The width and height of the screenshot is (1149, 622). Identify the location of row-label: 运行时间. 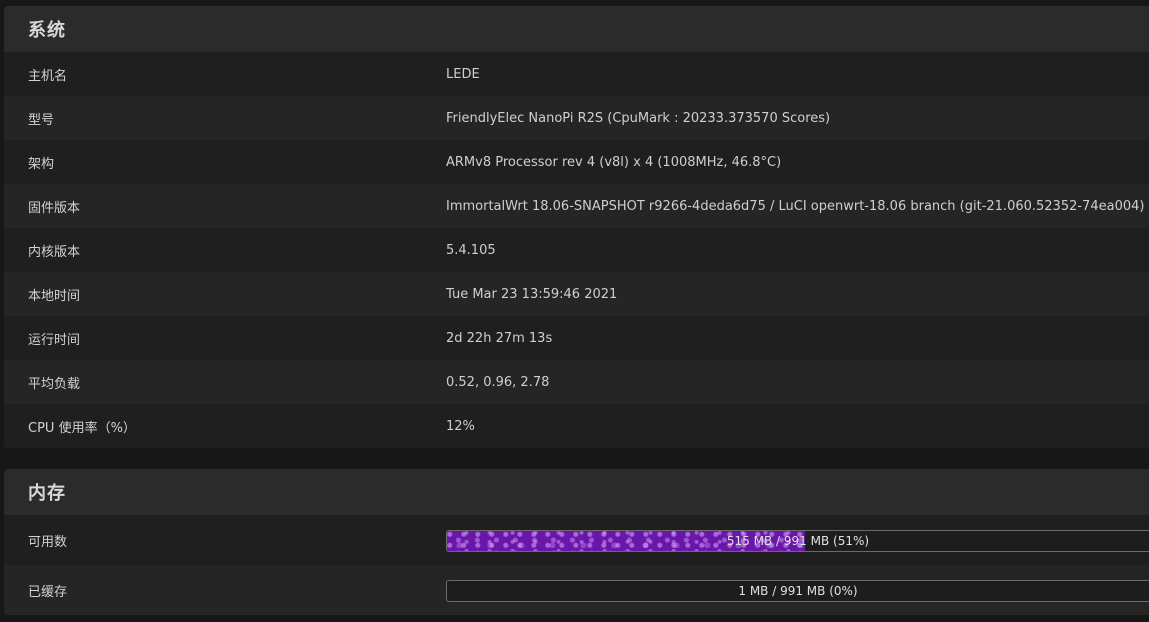
(54, 340).